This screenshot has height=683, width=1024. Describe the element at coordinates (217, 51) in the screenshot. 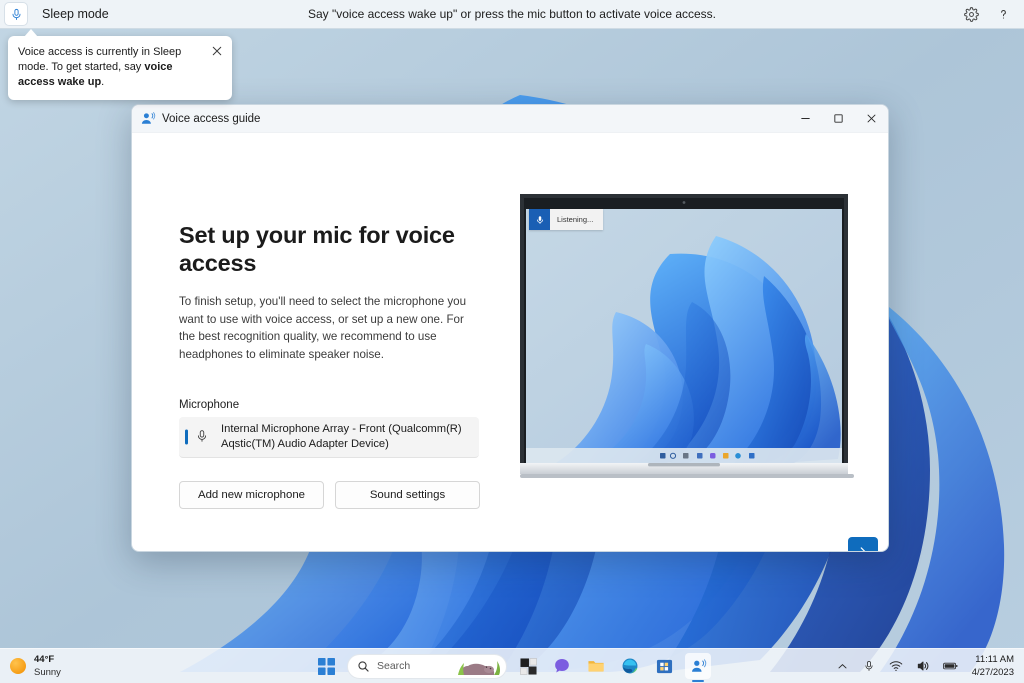

I see `close-icon` at that location.